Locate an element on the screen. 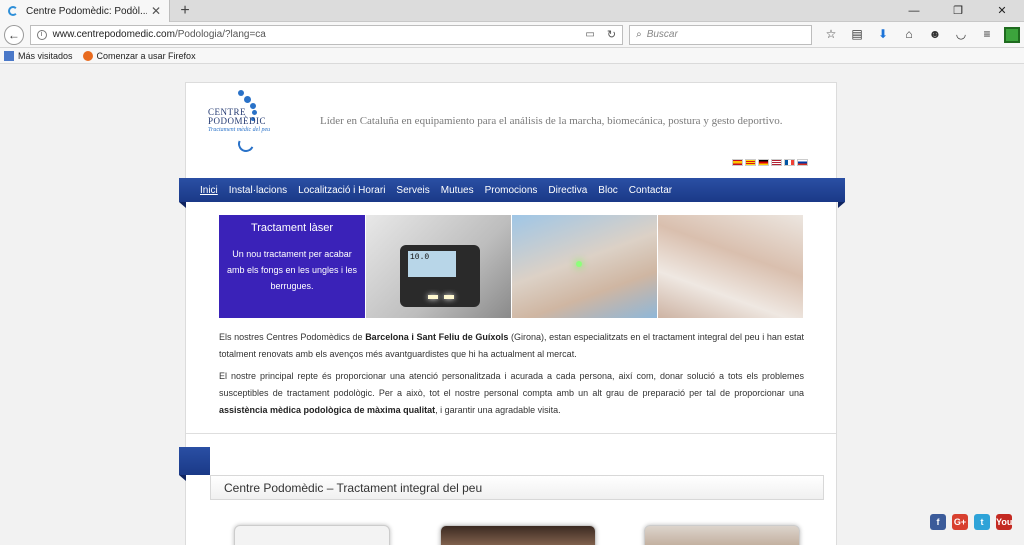 The image size is (1024, 545). home-icon: ⌂ is located at coordinates (909, 35).